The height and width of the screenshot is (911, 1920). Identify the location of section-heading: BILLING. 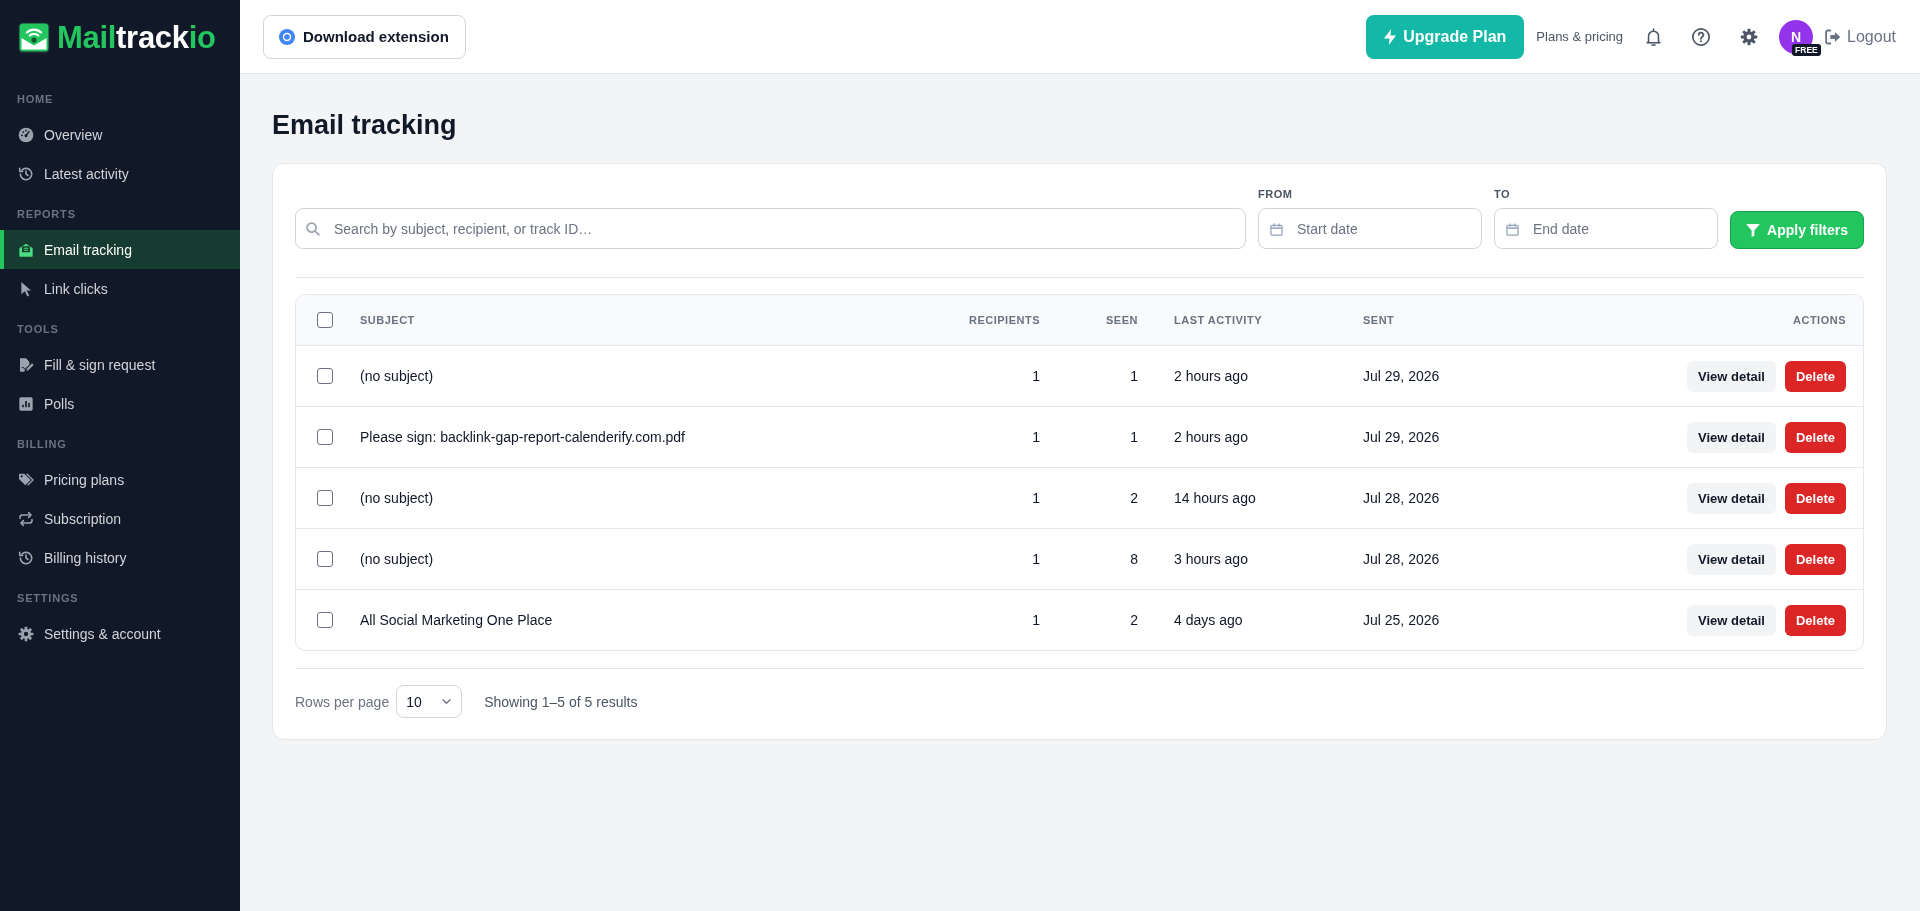
(41, 444).